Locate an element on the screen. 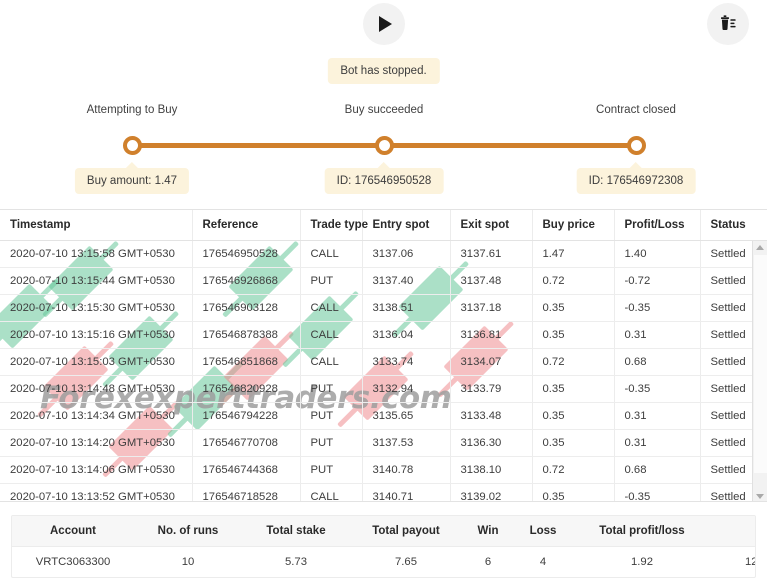  cell-entry-spot: 3135.65 is located at coordinates (406, 416).